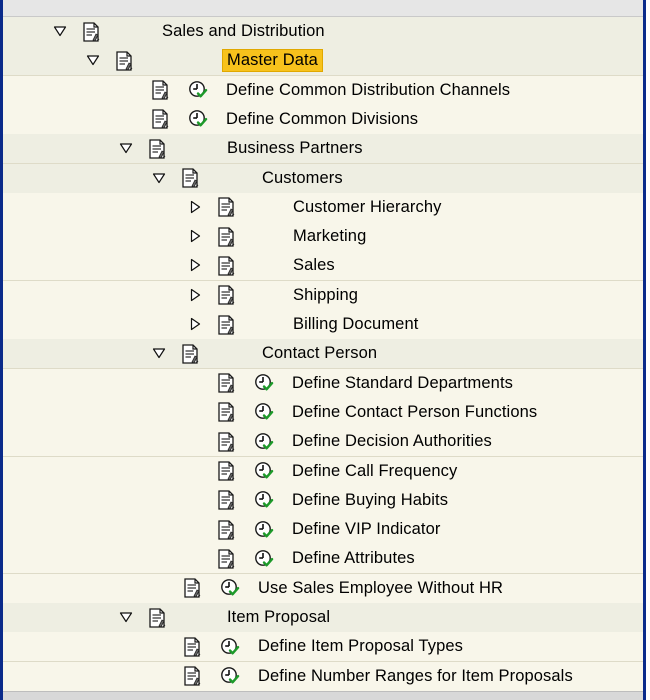  Describe the element at coordinates (380, 588) in the screenshot. I see `tree-node-label: Use Sales Employee Without HR` at that location.